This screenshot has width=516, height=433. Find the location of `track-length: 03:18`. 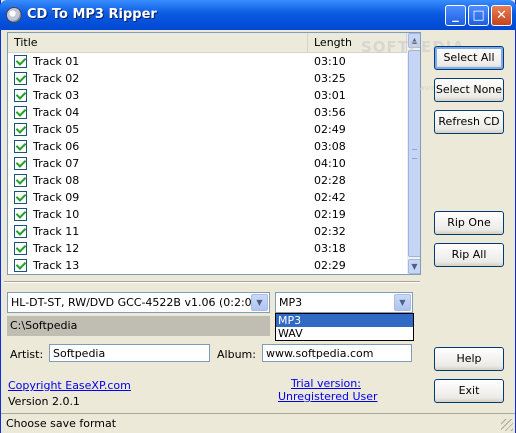

track-length: 03:18 is located at coordinates (330, 248).